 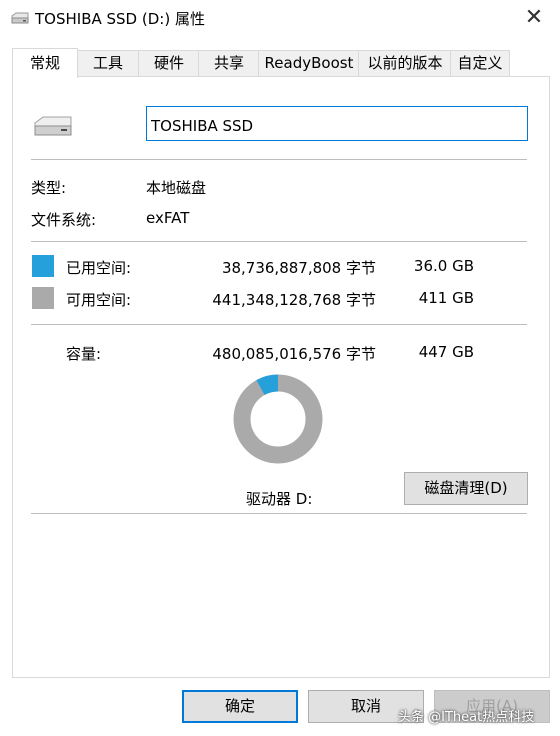 What do you see at coordinates (108, 63) in the screenshot?
I see `tab-tools: 工具` at bounding box center [108, 63].